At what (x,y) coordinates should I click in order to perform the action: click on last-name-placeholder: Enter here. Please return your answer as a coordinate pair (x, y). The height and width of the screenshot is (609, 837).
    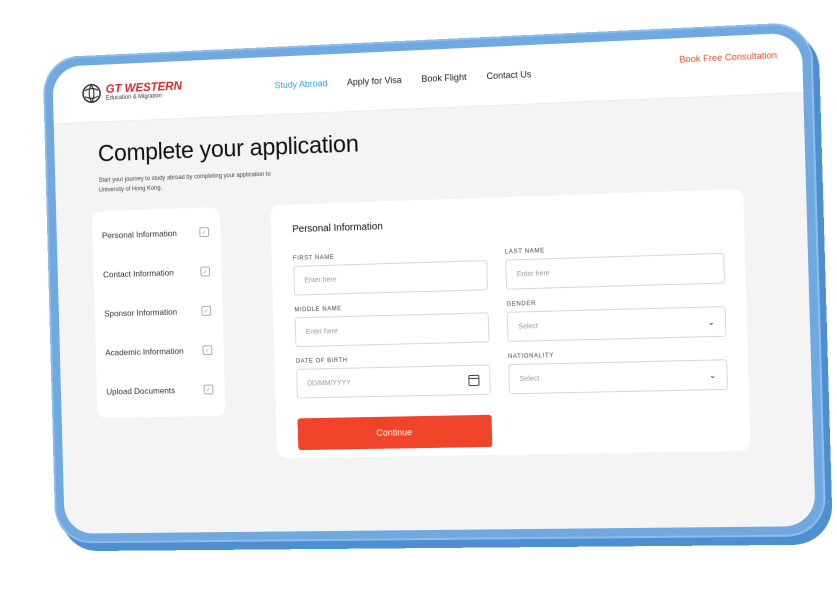
    Looking at the image, I should click on (533, 274).